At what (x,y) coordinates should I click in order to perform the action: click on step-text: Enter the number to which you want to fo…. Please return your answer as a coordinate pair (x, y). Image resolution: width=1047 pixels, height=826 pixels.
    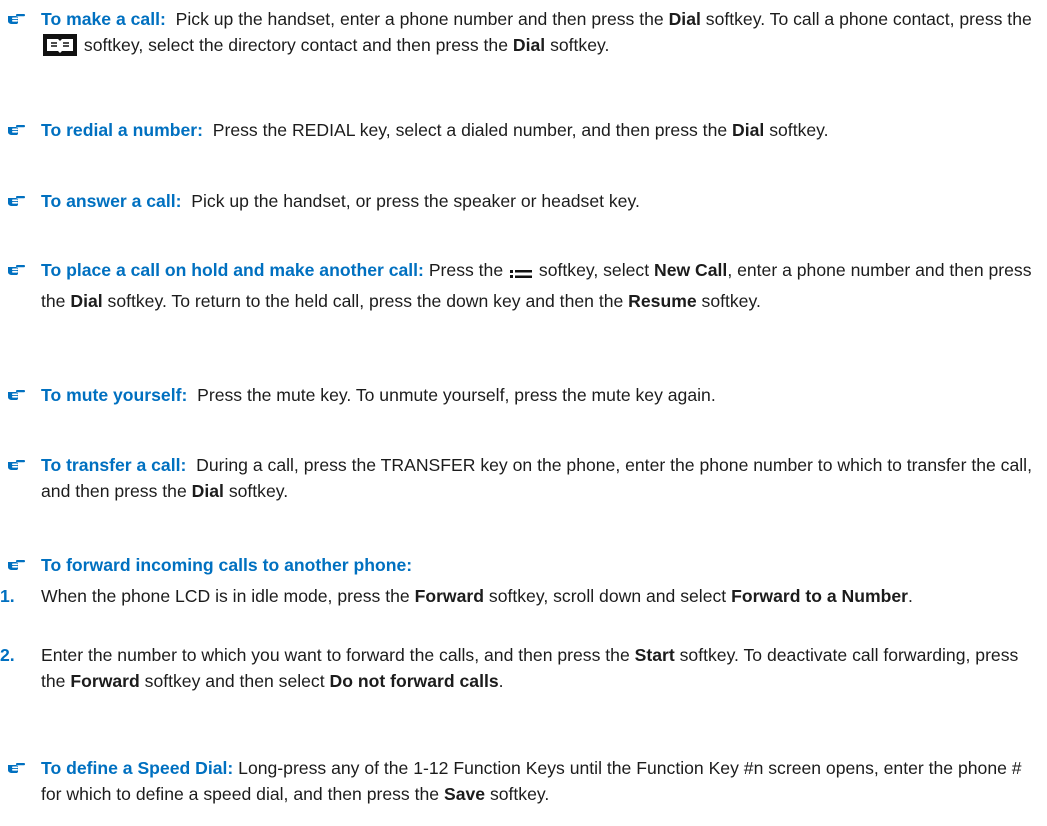
    Looking at the image, I should click on (530, 668).